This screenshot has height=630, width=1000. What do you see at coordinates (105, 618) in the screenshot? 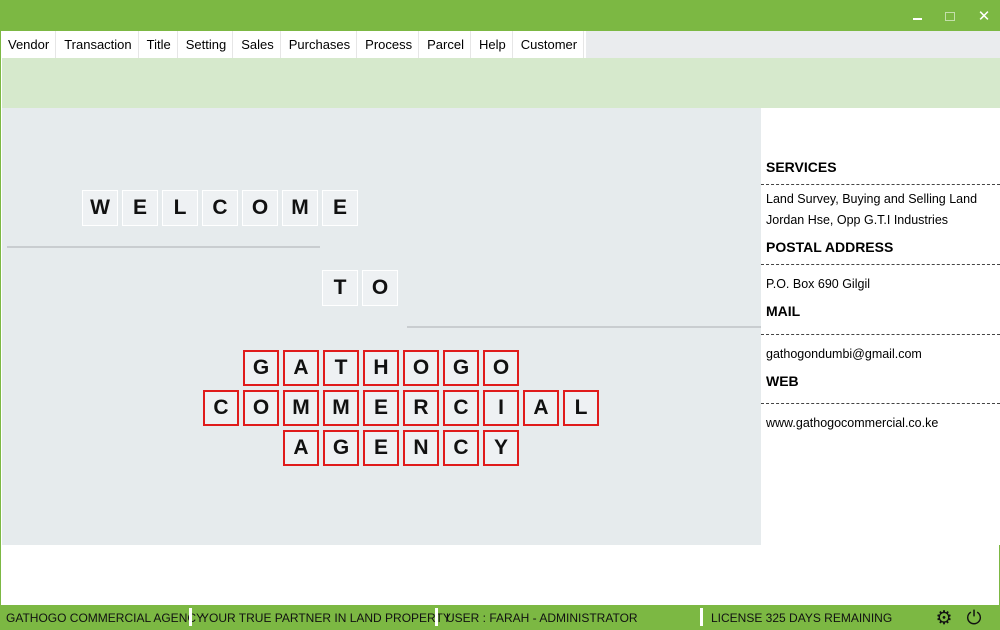
I see `status-company: GATHOGO COMMERCIAL AGENCY` at bounding box center [105, 618].